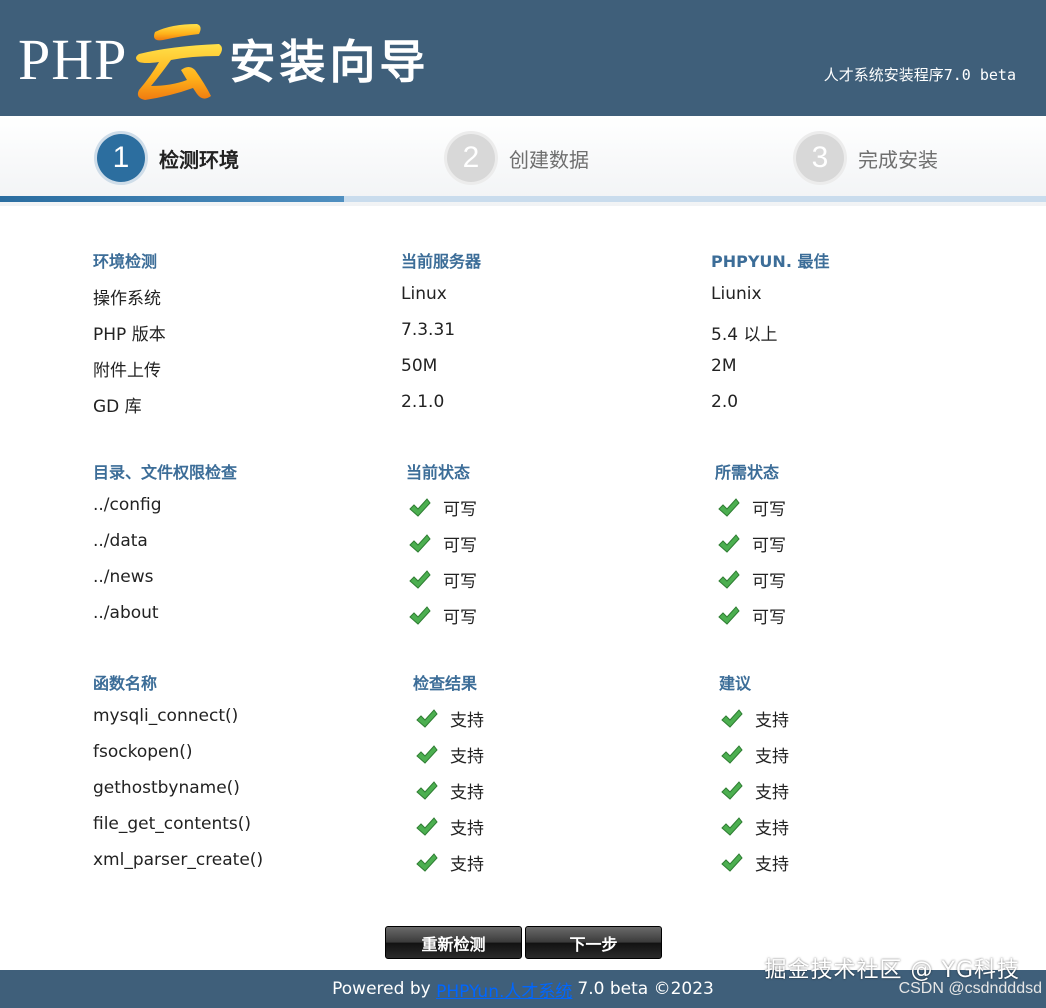 This screenshot has height=1008, width=1046. I want to click on directory-path: ../about, so click(126, 613).